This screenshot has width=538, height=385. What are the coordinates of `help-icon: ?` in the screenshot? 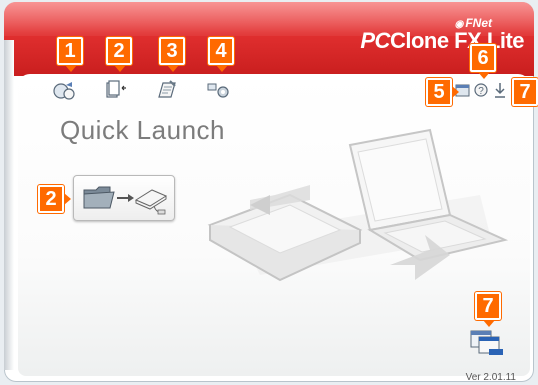 It's located at (481, 90).